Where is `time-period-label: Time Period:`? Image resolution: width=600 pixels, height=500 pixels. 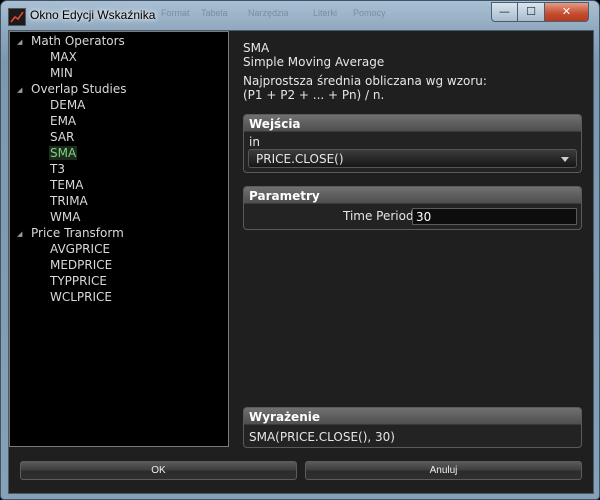
time-period-label: Time Period: is located at coordinates (380, 216).